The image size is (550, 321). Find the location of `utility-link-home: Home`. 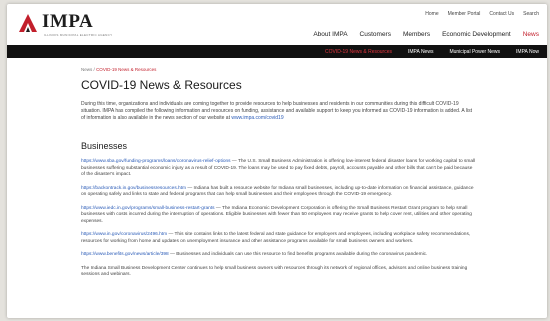

utility-link-home: Home is located at coordinates (431, 14).